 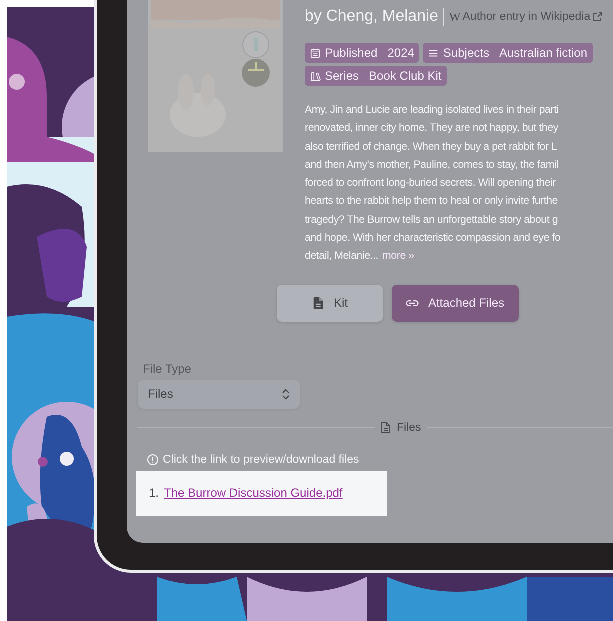 What do you see at coordinates (398, 256) in the screenshot?
I see `more-link: more »` at bounding box center [398, 256].